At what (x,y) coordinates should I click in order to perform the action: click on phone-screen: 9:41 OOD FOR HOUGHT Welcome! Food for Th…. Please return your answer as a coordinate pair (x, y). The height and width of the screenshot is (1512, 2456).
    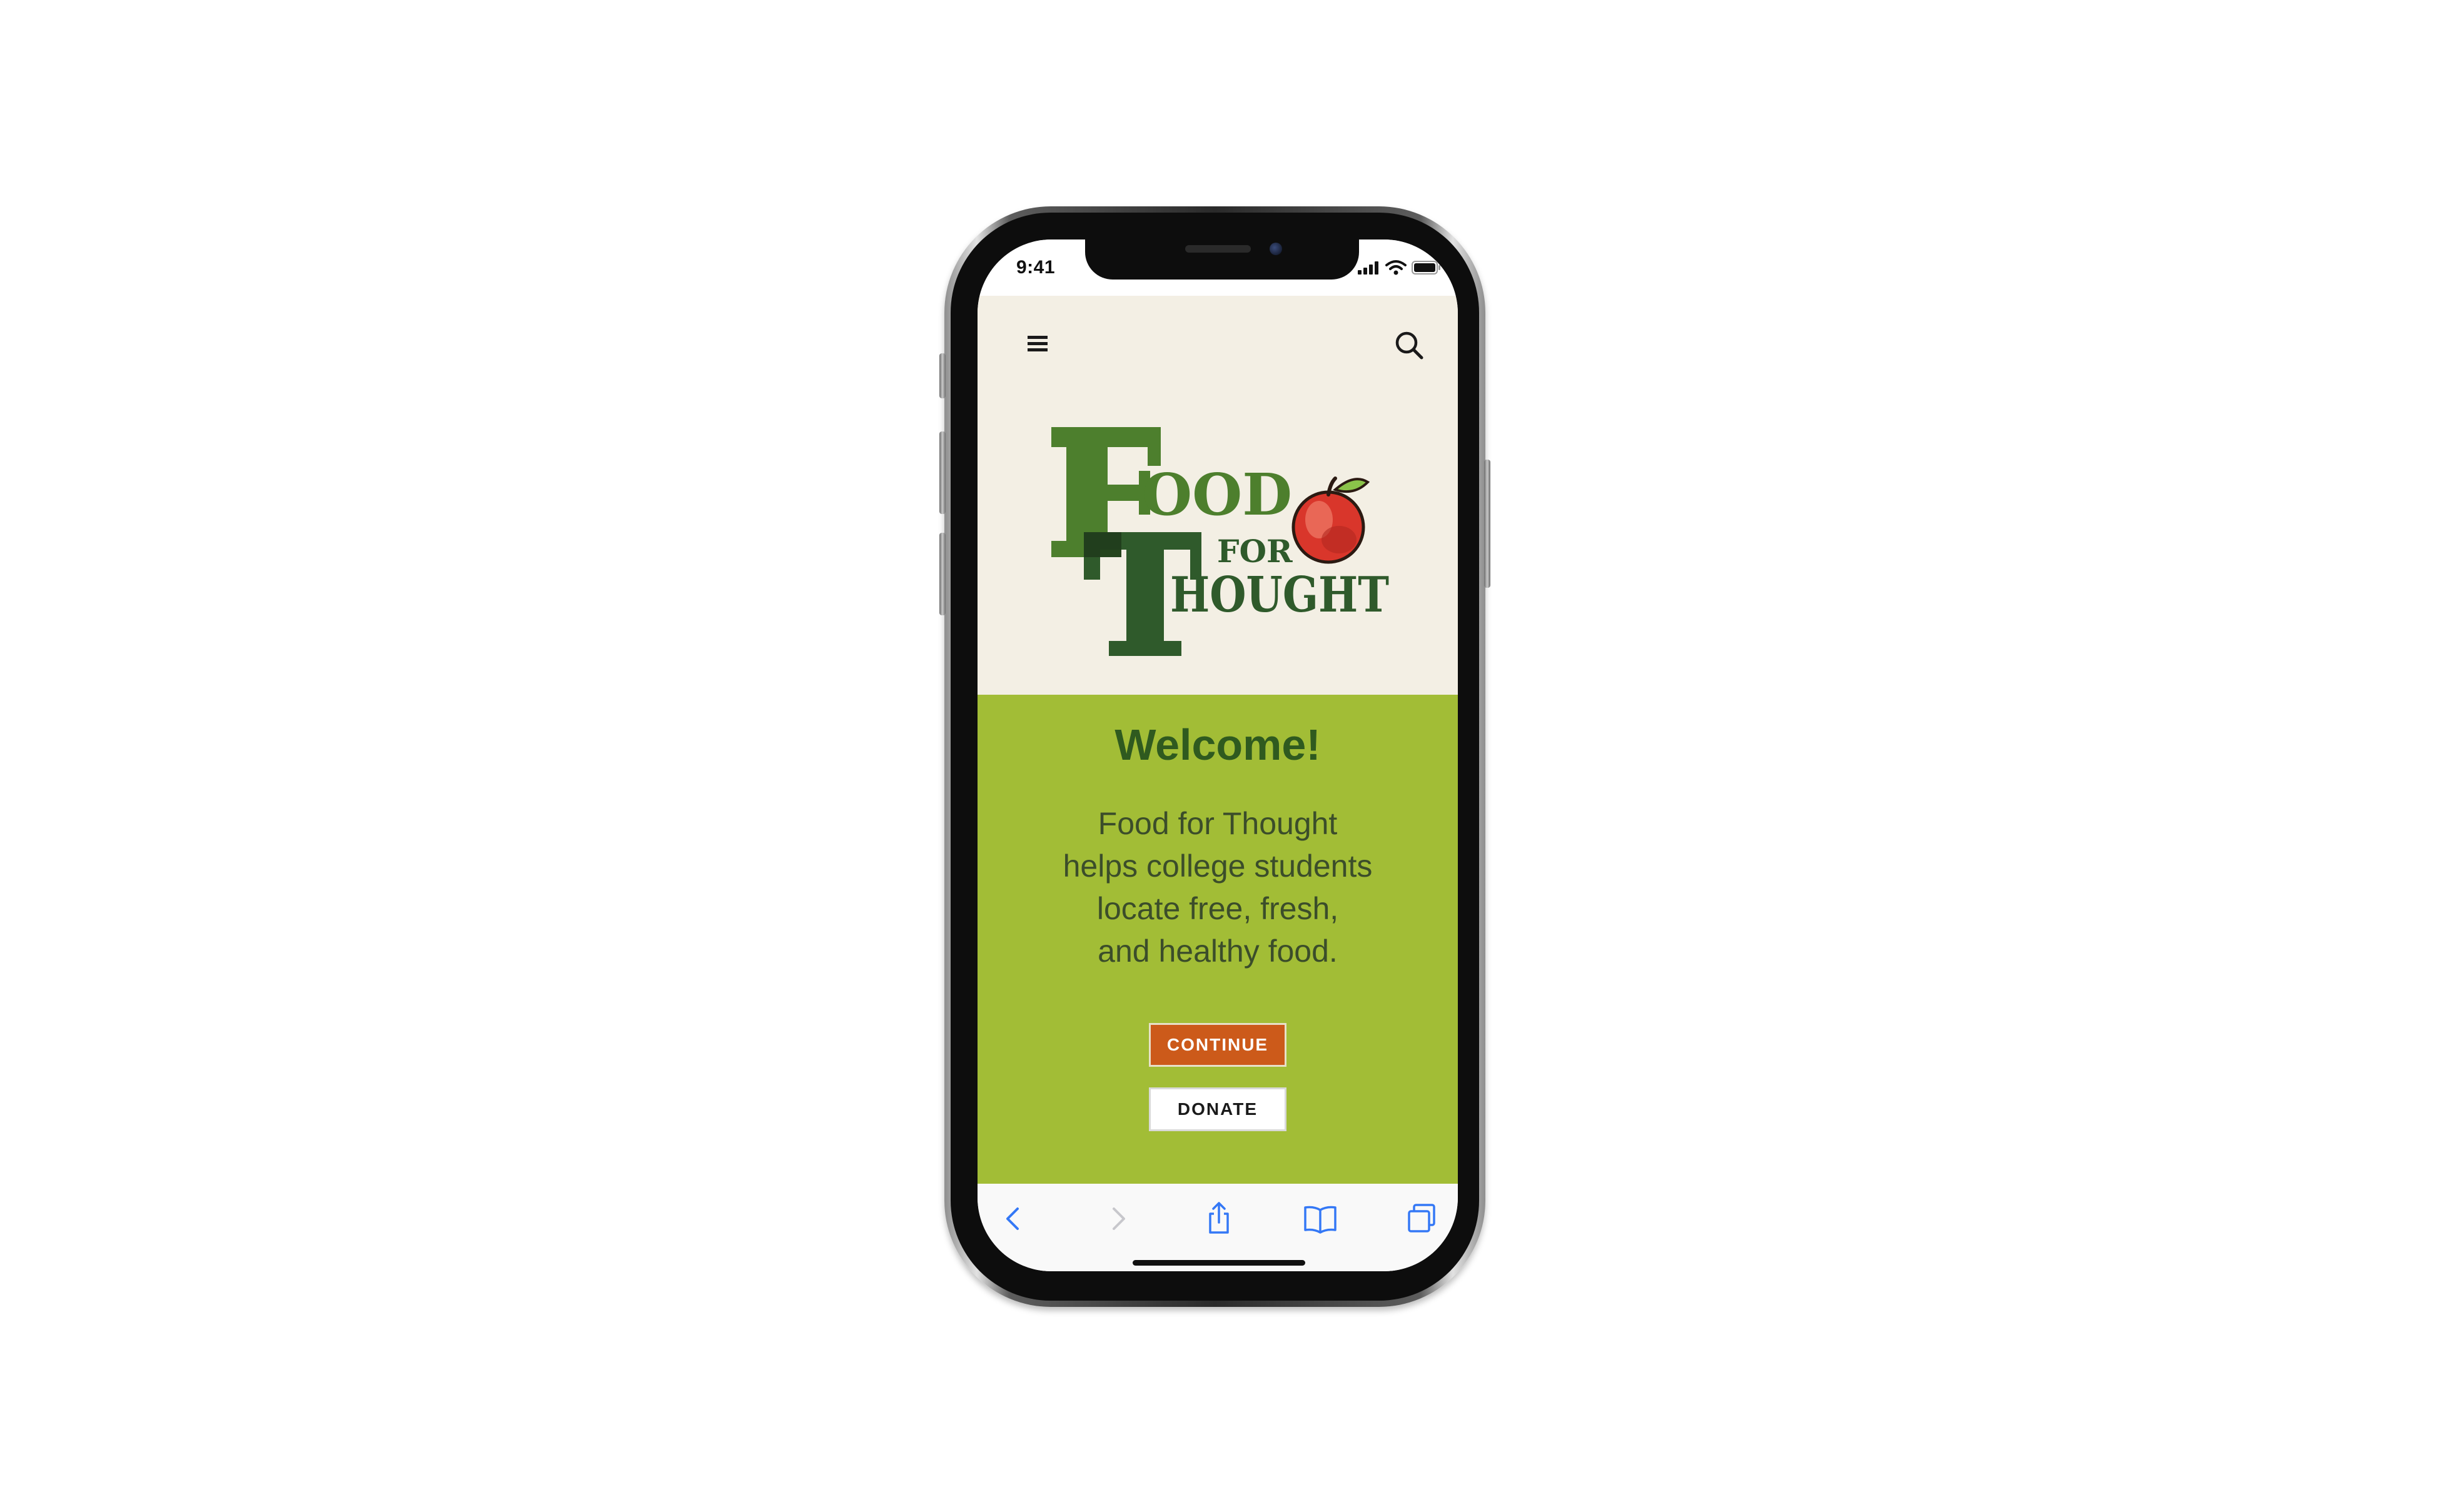
    Looking at the image, I should click on (1218, 755).